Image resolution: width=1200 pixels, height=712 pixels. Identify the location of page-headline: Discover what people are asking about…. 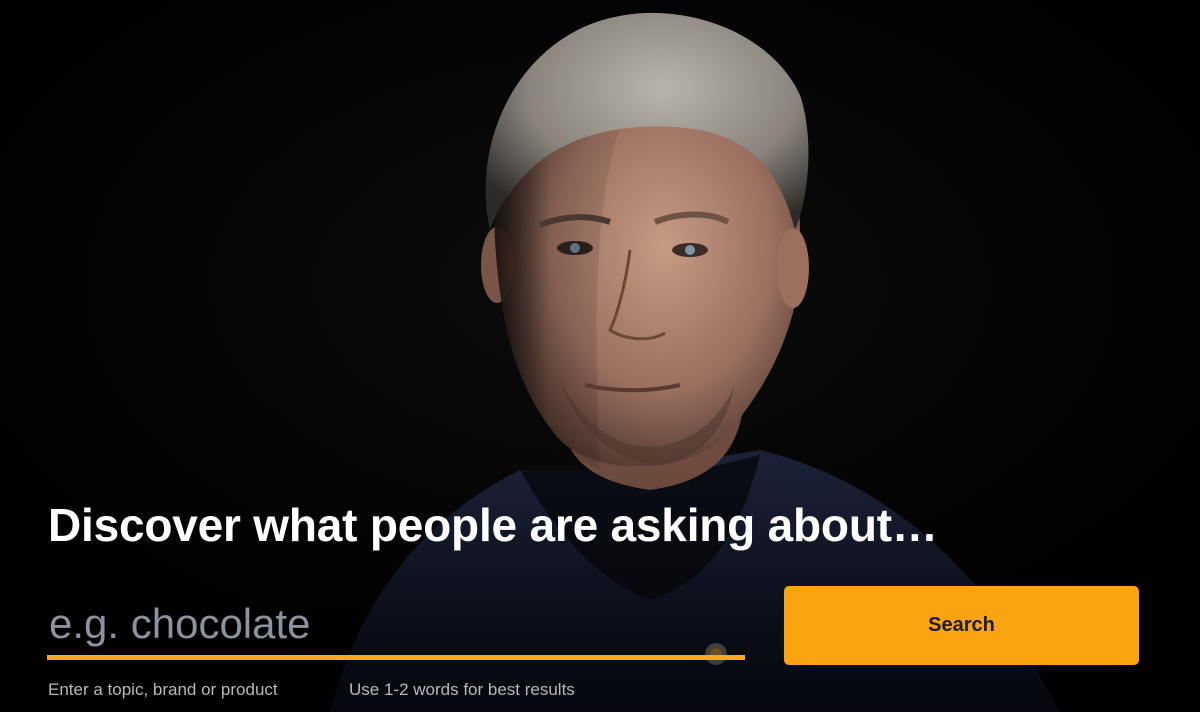
(493, 525).